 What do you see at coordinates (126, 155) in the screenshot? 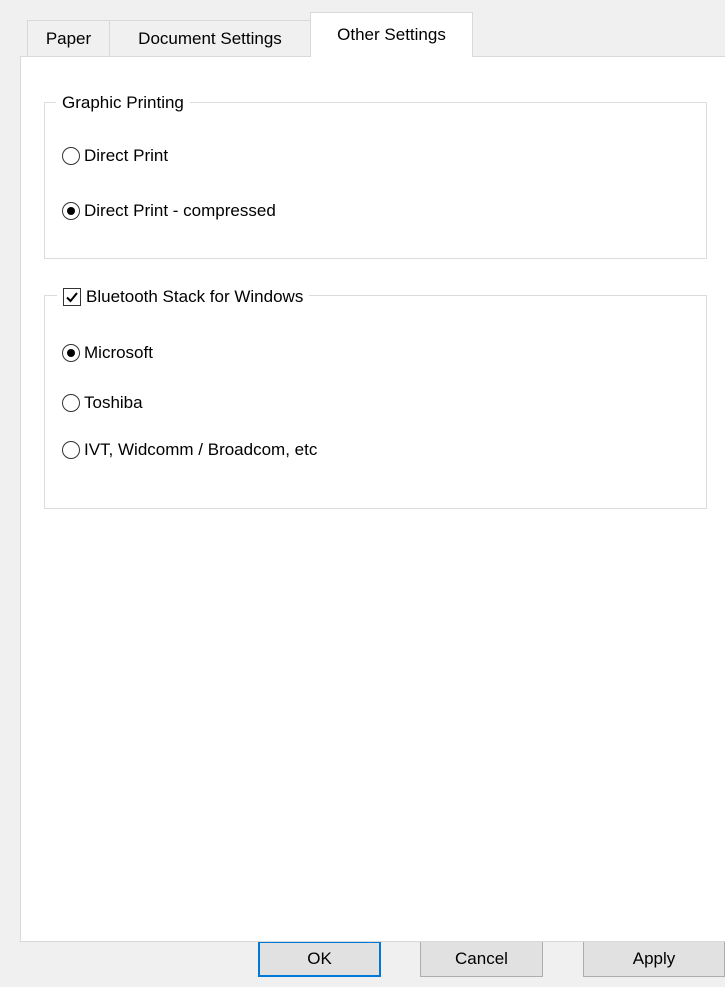
I see `radio-direct-print-label: Direct Print` at bounding box center [126, 155].